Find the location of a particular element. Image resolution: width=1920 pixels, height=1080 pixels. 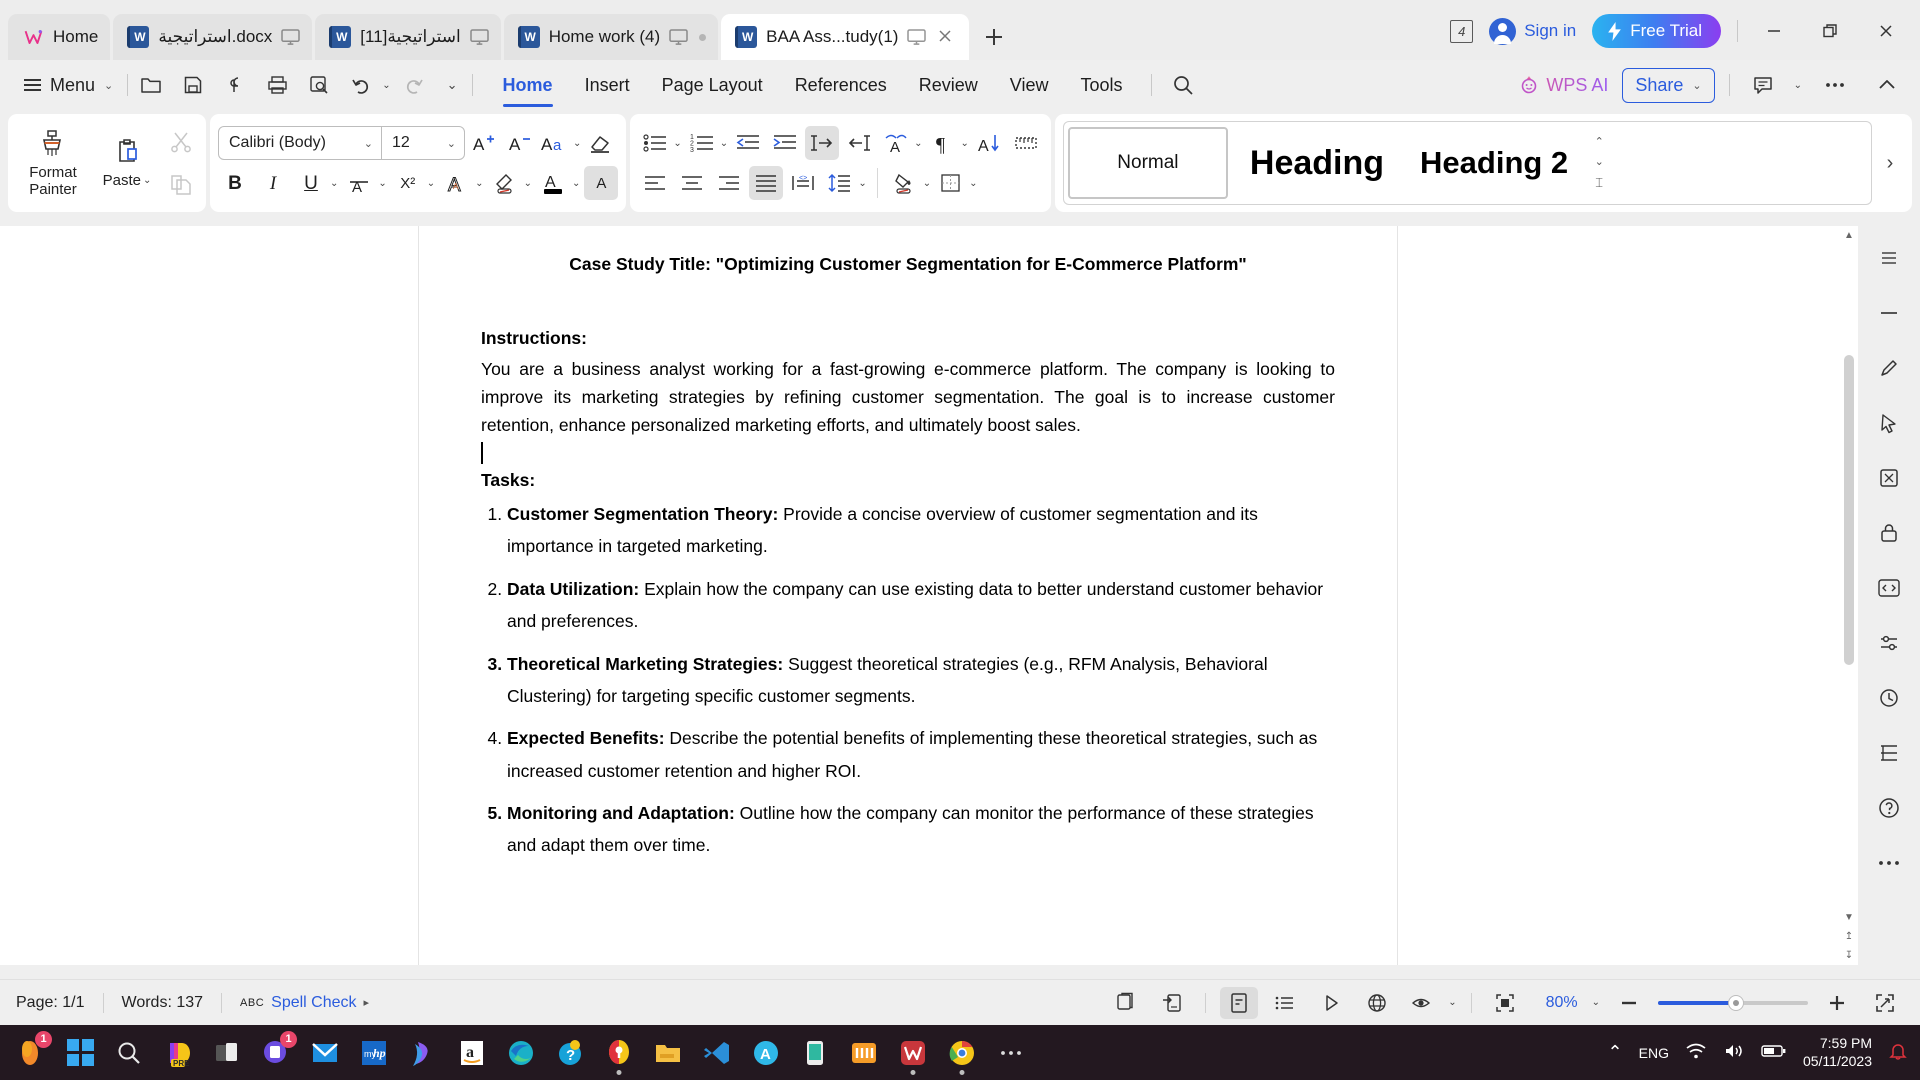

language-indicator: ENG is located at coordinates (1654, 1053).